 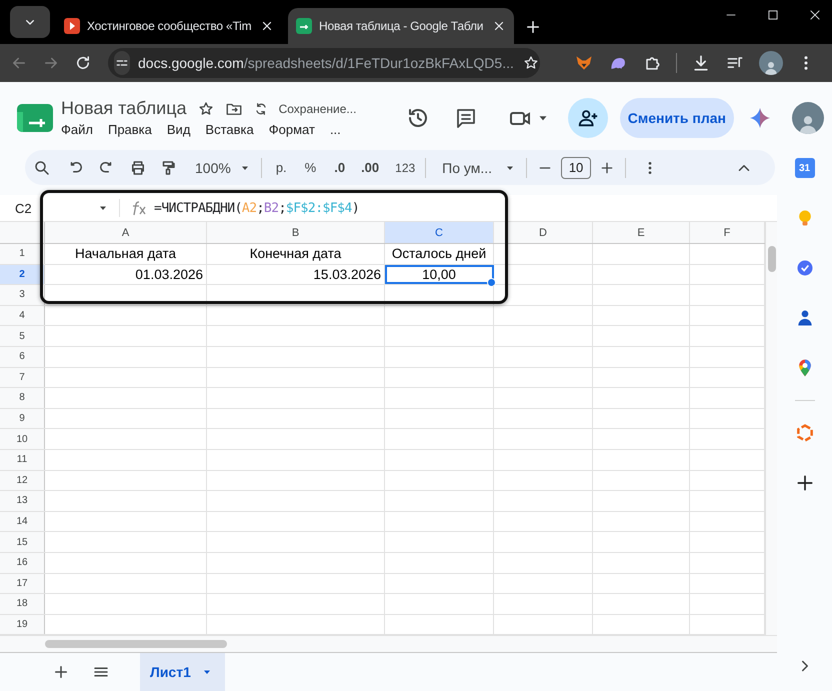 I want to click on number-format-button: 123, so click(x=405, y=167).